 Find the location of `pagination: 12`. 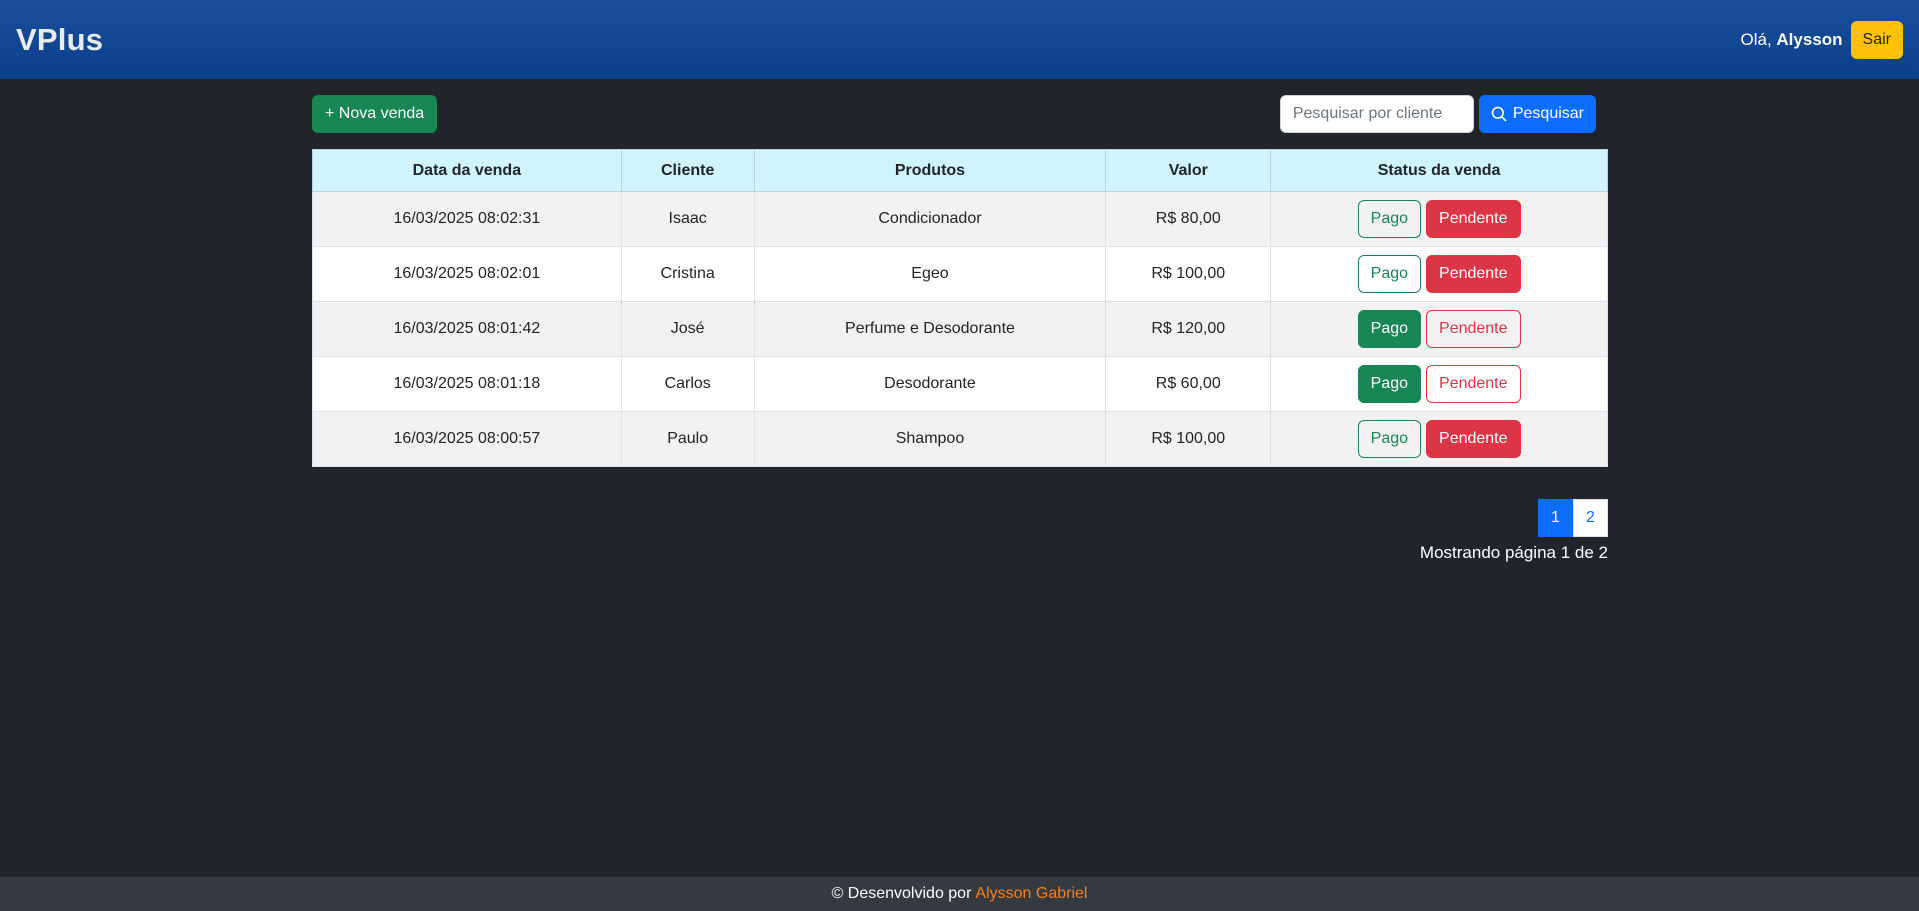

pagination: 12 is located at coordinates (1573, 518).